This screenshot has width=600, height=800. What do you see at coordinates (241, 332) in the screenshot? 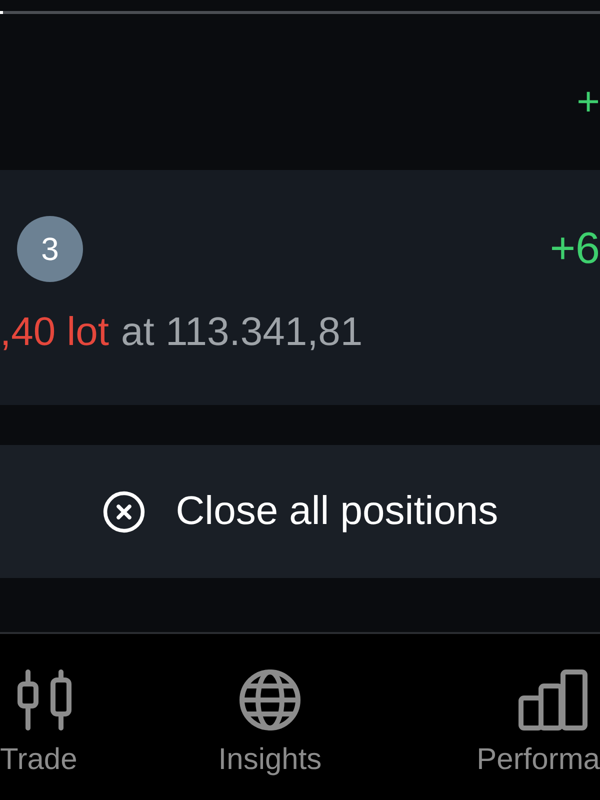
I see `price-text: at 113.341,81` at bounding box center [241, 332].